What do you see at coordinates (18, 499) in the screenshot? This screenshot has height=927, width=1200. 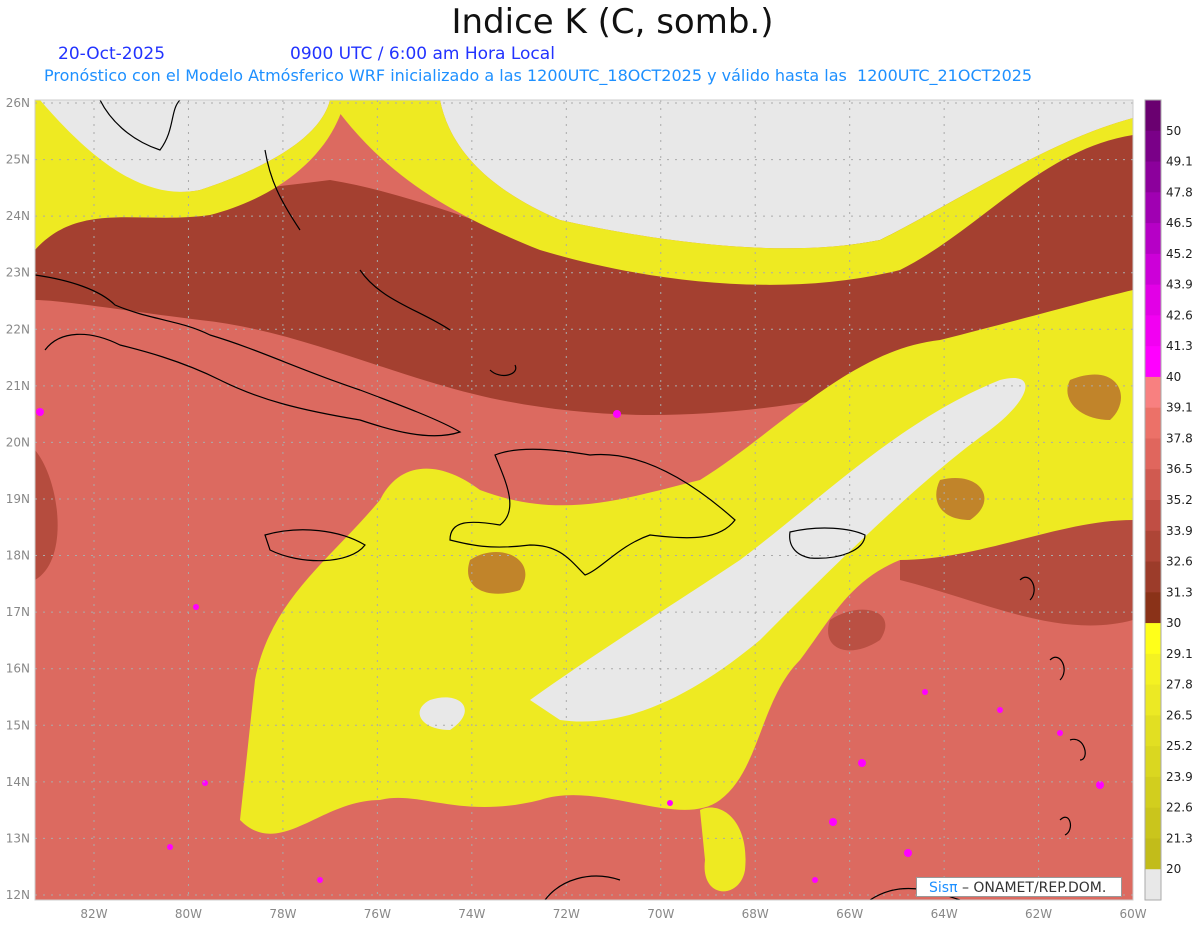 I see `lat-tick-label: 19N` at bounding box center [18, 499].